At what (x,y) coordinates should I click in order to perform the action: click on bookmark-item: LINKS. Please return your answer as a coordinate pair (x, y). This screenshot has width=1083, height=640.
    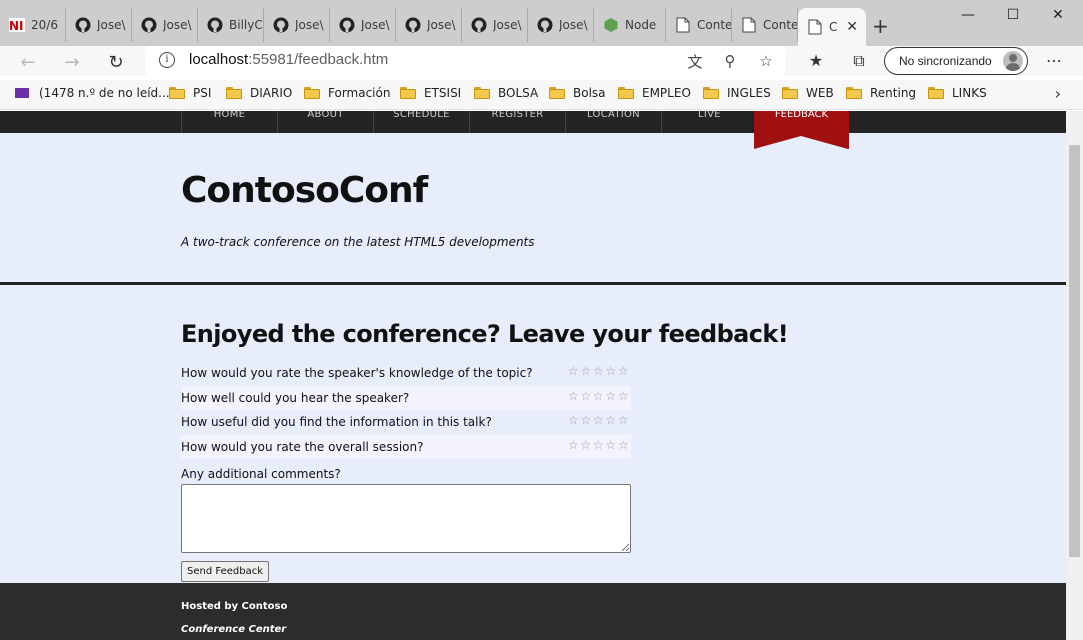
    Looking at the image, I should click on (957, 93).